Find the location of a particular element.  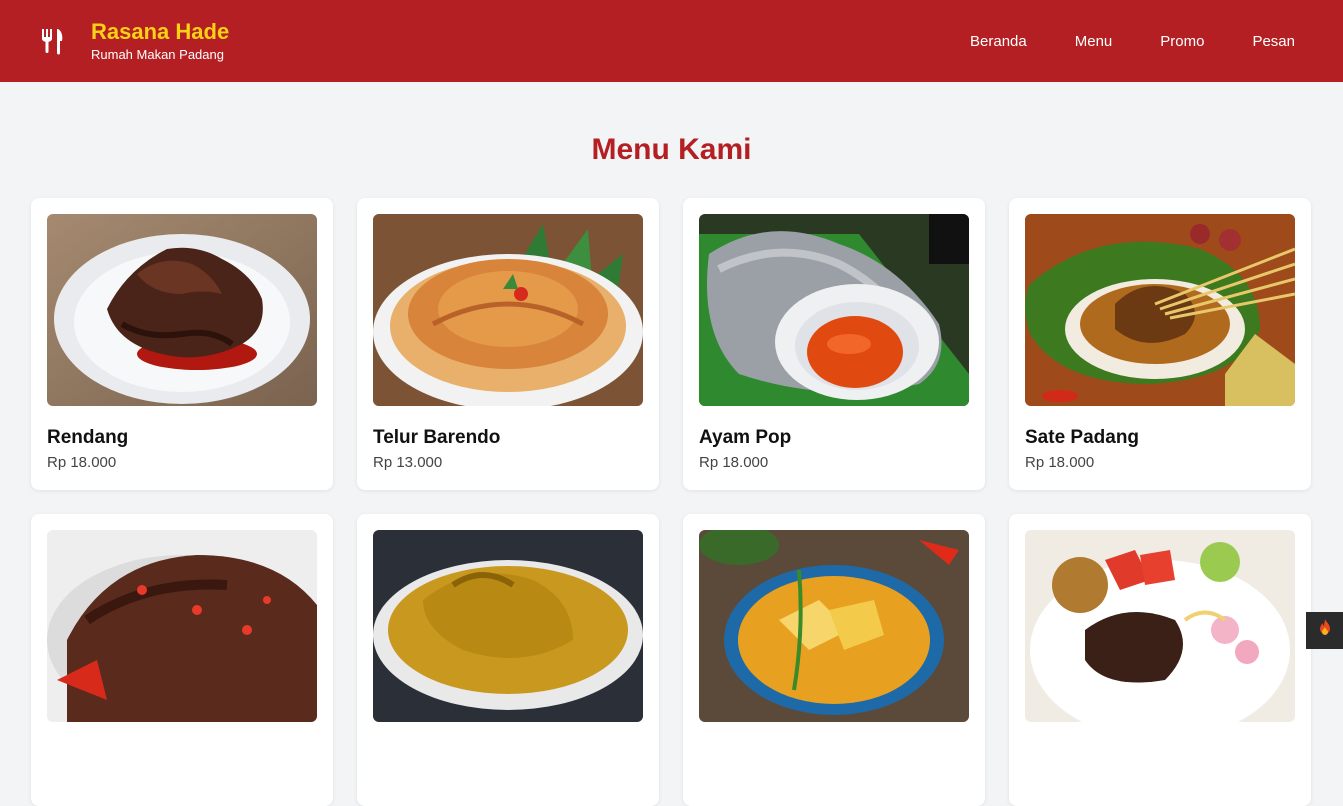

nav-link-beranda: Beranda is located at coordinates (998, 41).